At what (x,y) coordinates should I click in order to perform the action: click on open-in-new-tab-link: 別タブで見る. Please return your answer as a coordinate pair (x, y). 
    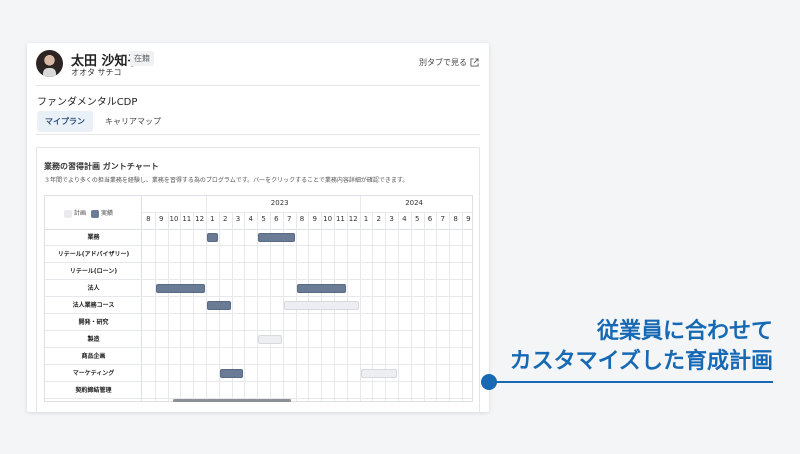
    Looking at the image, I should click on (449, 62).